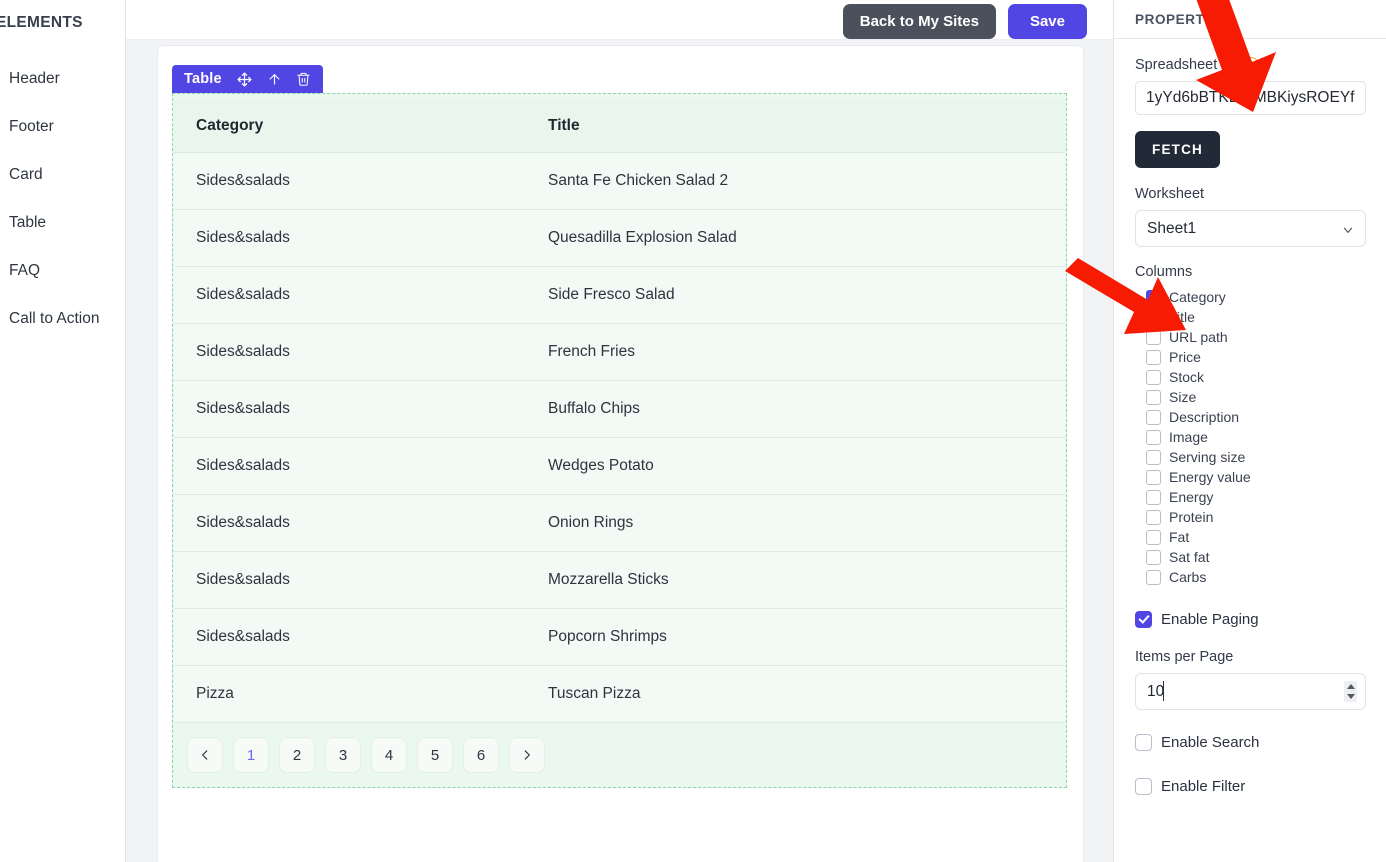 The width and height of the screenshot is (1386, 862). I want to click on fetch-button: FETCH, so click(1177, 149).